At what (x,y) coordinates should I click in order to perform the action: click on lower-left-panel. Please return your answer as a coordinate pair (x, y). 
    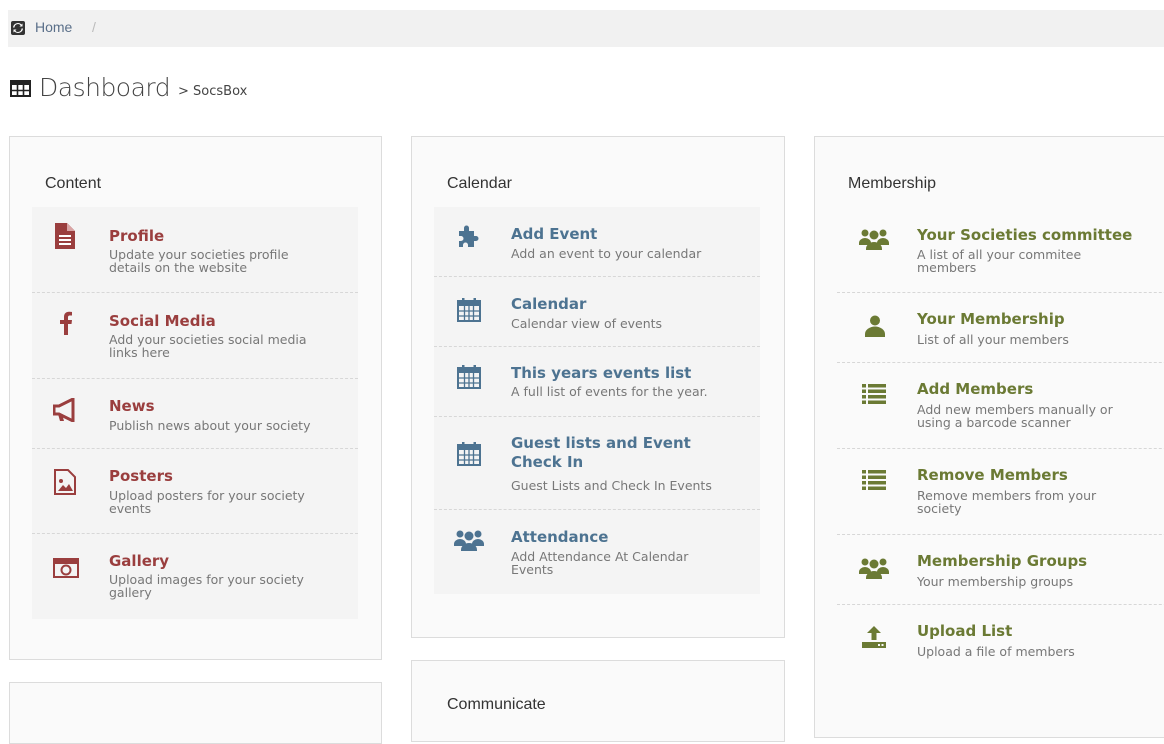
    Looking at the image, I should click on (195, 713).